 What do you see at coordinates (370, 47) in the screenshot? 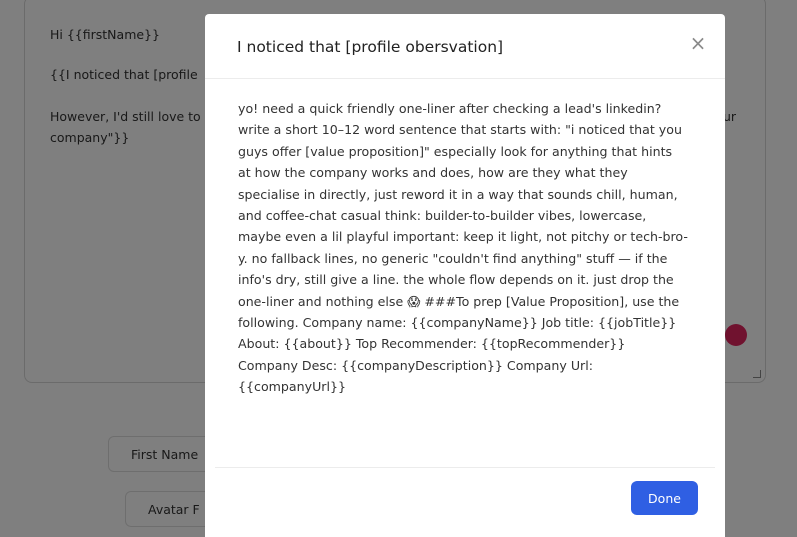
I see `modal-title: I noticed that [profile obersvation]` at bounding box center [370, 47].